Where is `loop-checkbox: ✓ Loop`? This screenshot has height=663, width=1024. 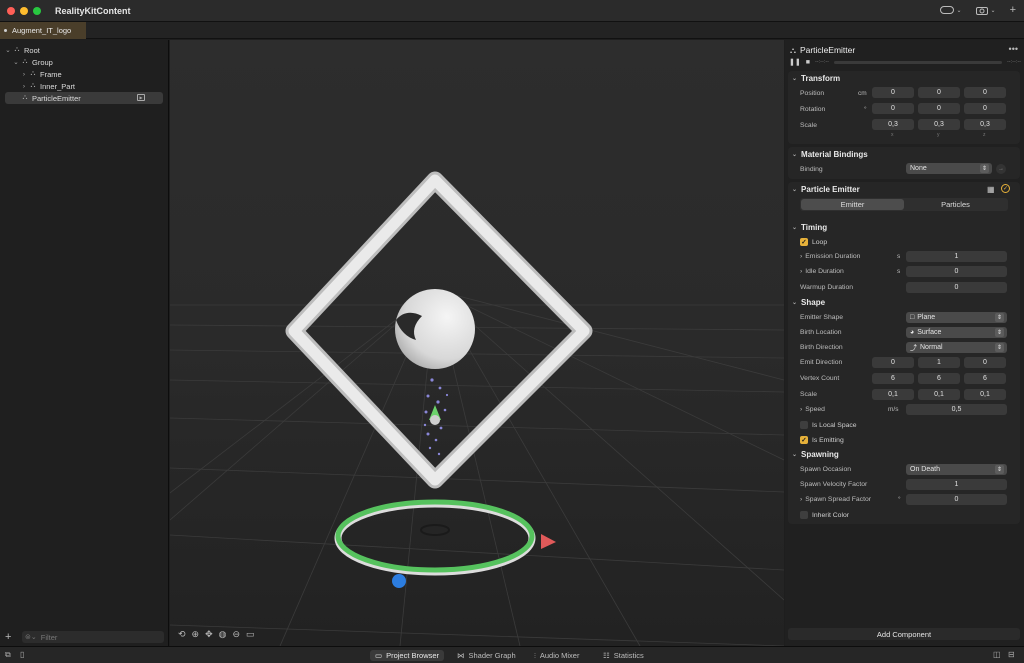
loop-checkbox: ✓ Loop is located at coordinates (813, 242).